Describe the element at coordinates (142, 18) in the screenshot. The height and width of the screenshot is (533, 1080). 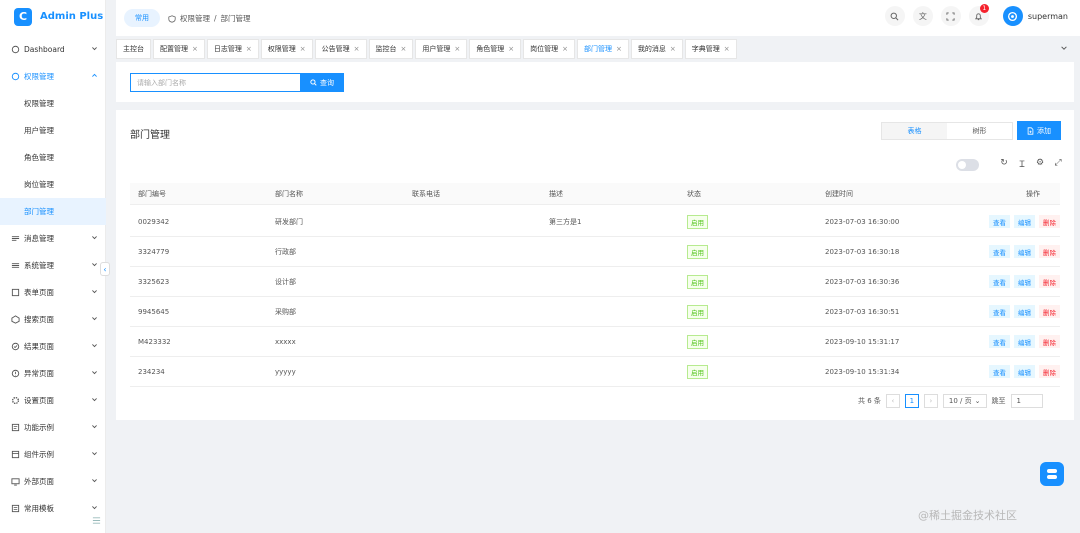
I see `home-button: 常用` at that location.